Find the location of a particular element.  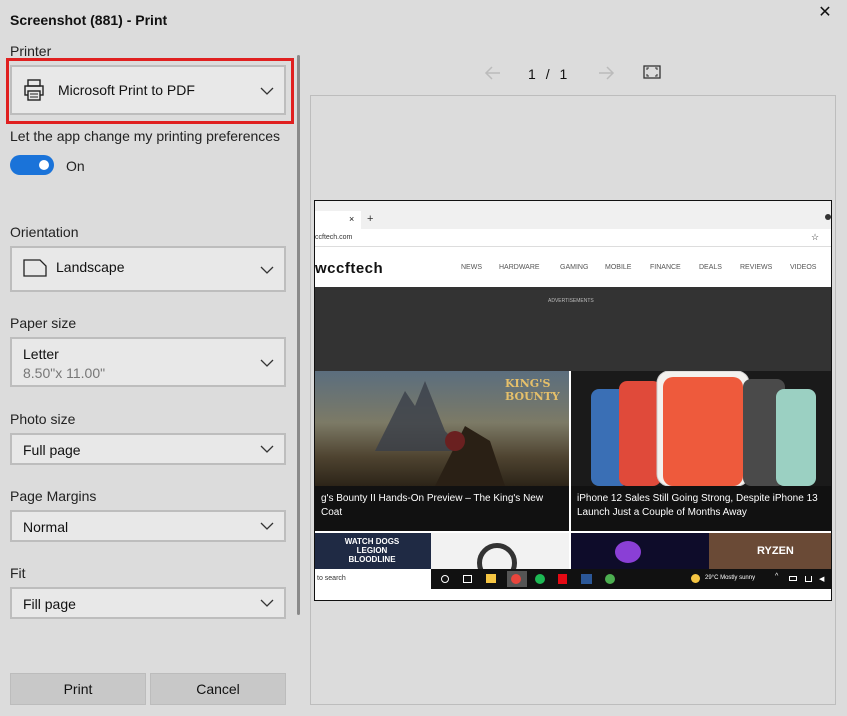

weather-icon is located at coordinates (695, 578).